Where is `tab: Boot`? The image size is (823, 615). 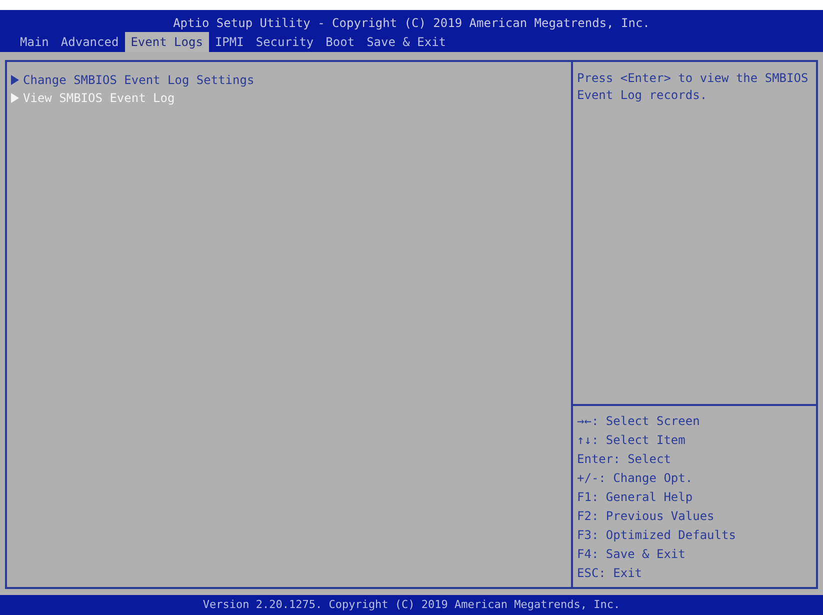
tab: Boot is located at coordinates (340, 42).